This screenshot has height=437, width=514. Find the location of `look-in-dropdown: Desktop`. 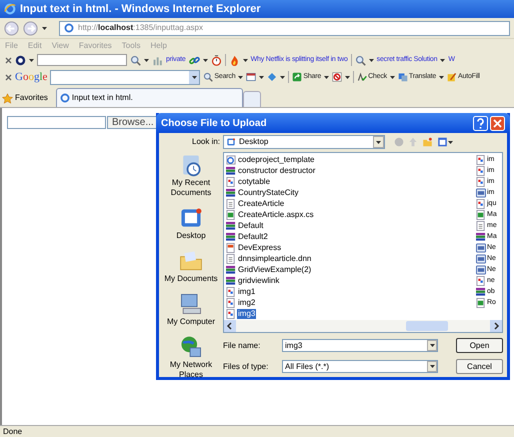

look-in-dropdown: Desktop is located at coordinates (304, 142).